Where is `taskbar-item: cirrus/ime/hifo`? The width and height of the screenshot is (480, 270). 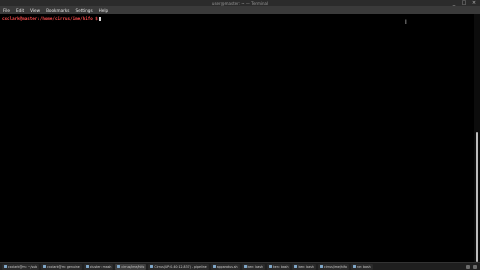 taskbar-item: cirrus/ime/hifo is located at coordinates (333, 266).